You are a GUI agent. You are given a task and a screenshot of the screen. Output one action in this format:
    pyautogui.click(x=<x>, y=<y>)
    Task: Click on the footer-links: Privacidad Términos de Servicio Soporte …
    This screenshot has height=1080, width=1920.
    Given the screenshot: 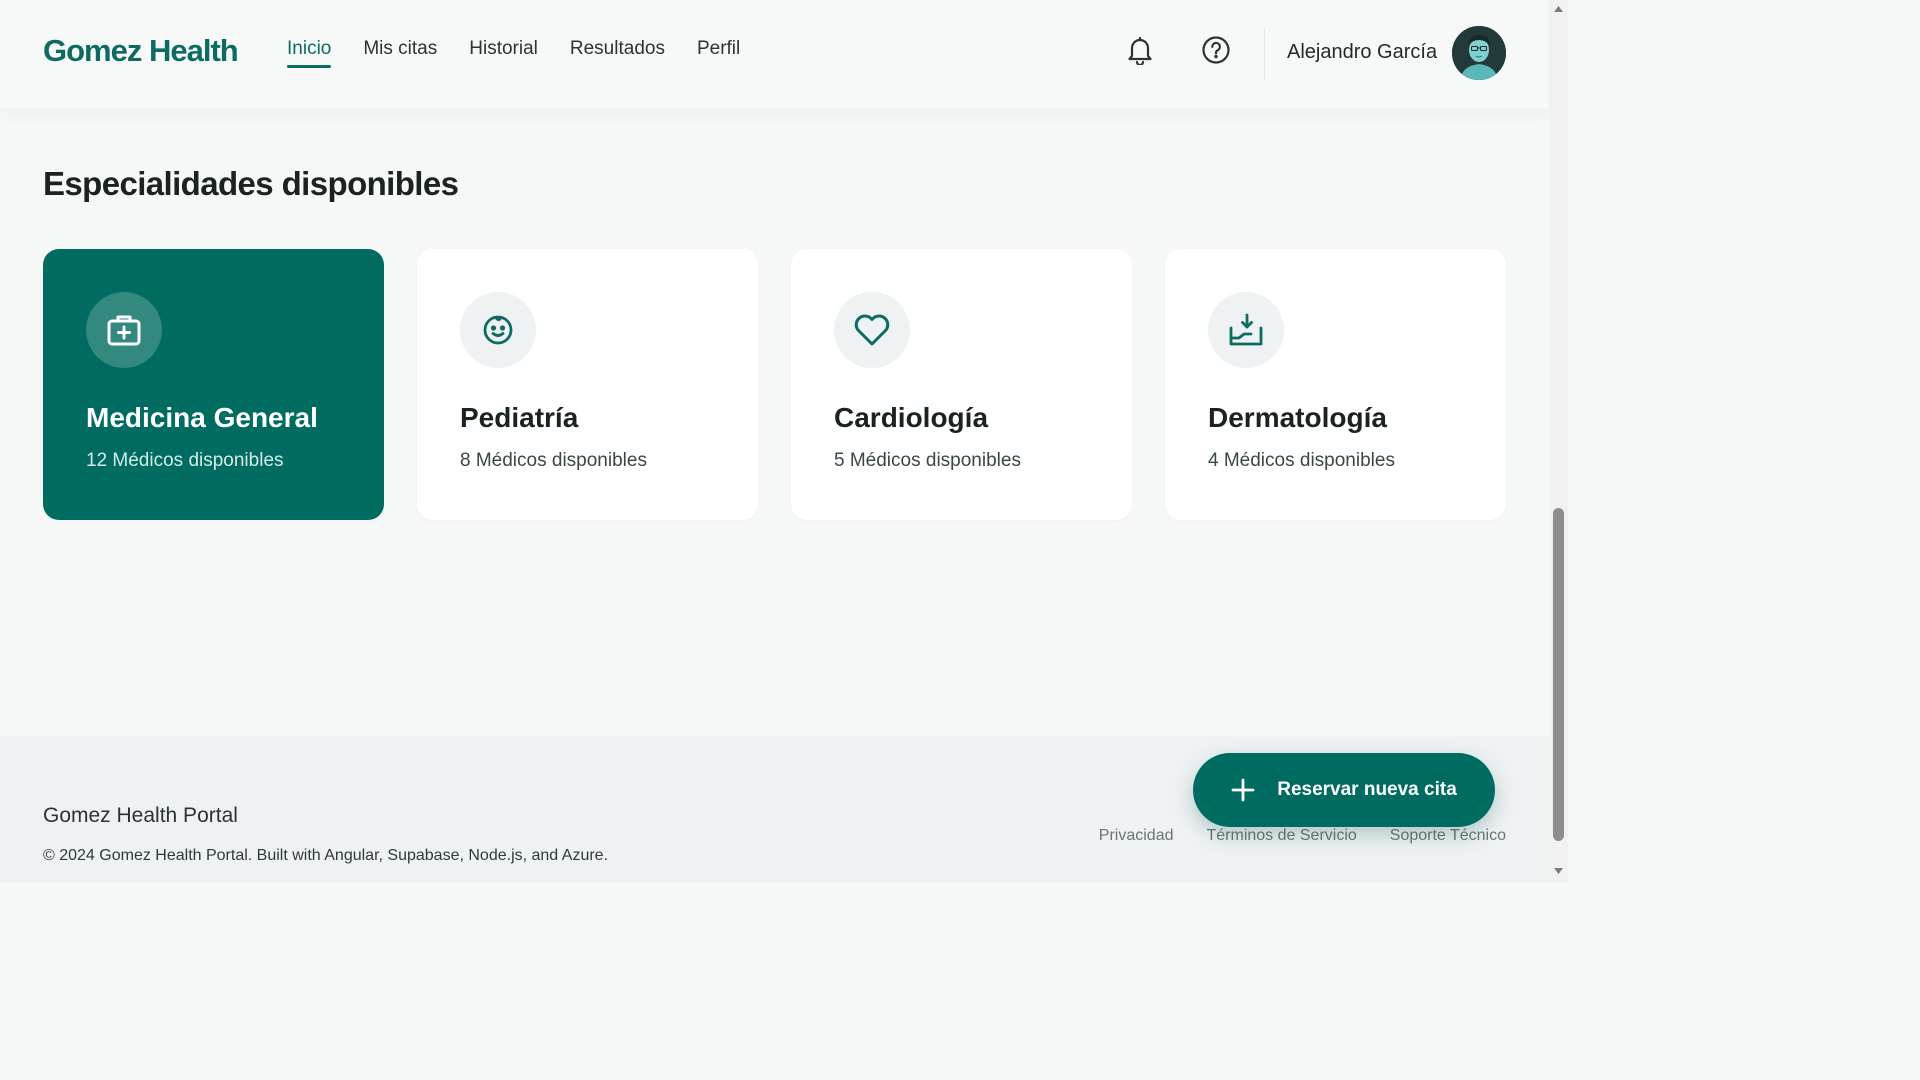 What is the action you would take?
    pyautogui.click(x=1286, y=836)
    